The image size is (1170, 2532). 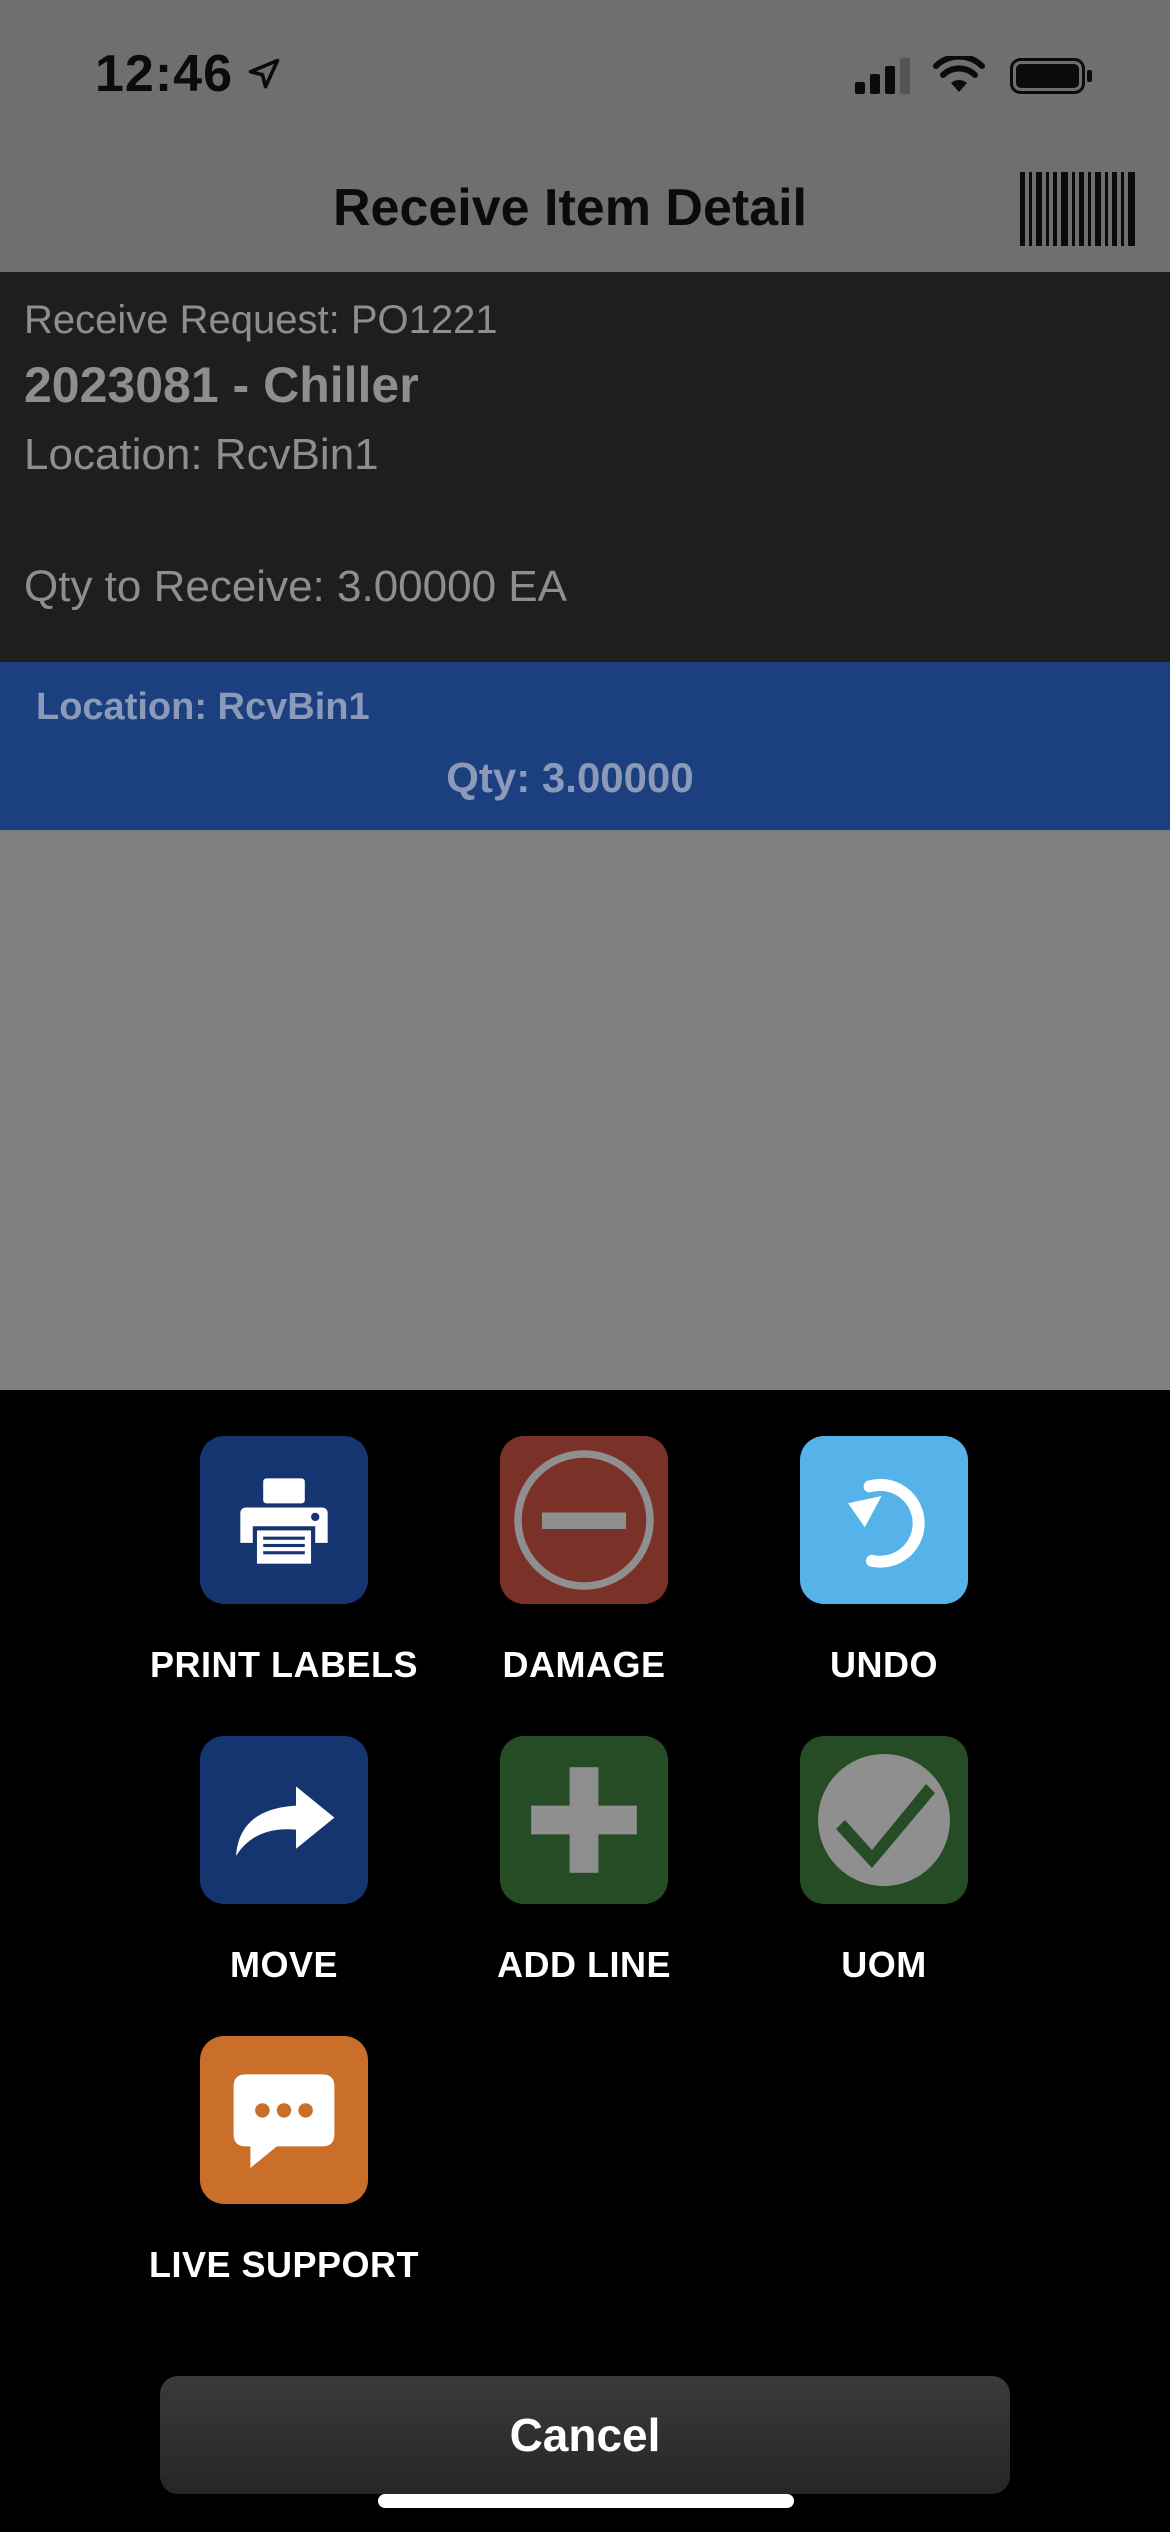 I want to click on line-qty: Qty: 3.00000, so click(x=570, y=777).